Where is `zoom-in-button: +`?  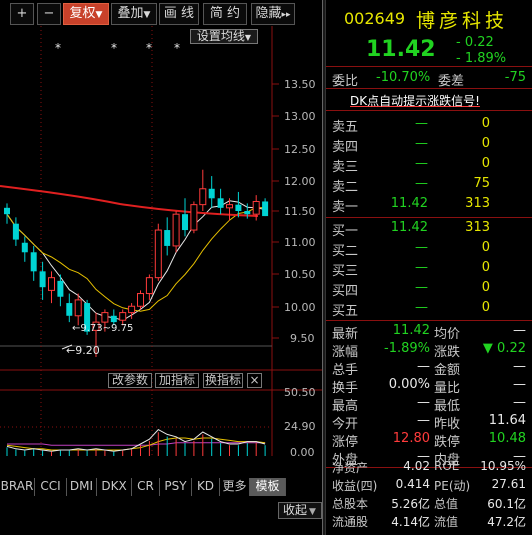
zoom-in-button: + is located at coordinates (22, 14).